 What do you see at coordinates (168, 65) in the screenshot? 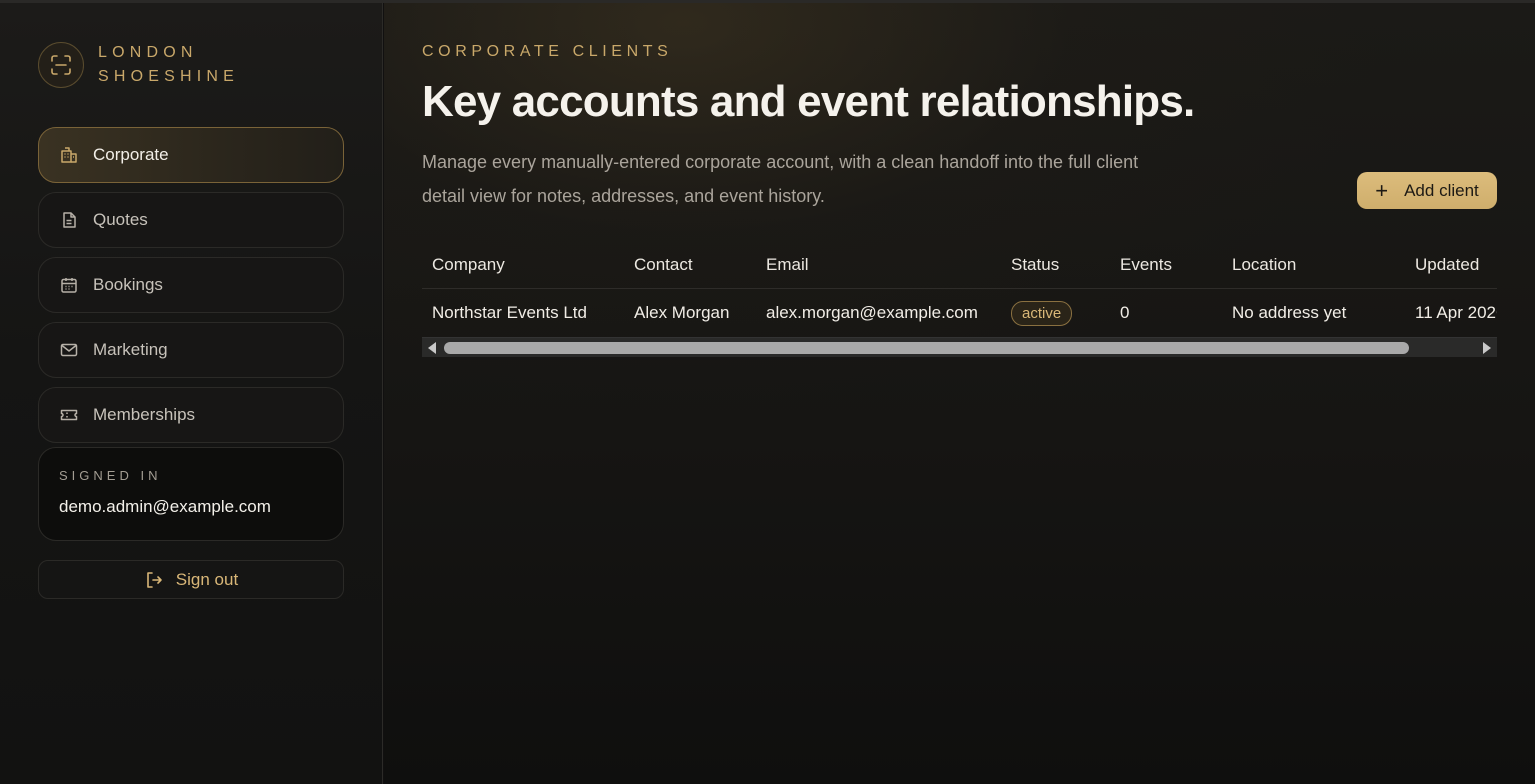
I see `brand-name: LONDON SHOESHINE` at bounding box center [168, 65].